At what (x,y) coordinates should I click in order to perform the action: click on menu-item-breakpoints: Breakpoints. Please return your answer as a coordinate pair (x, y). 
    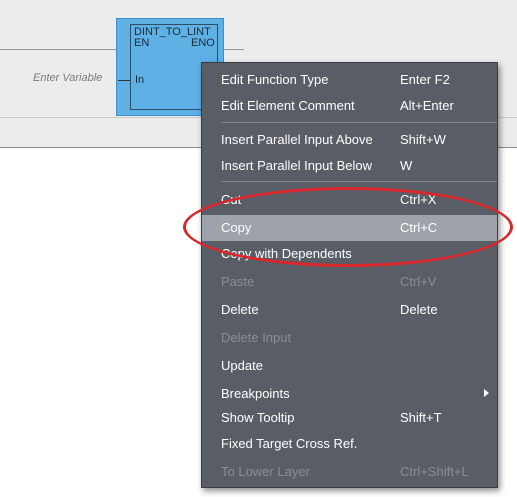
    Looking at the image, I should click on (349, 394).